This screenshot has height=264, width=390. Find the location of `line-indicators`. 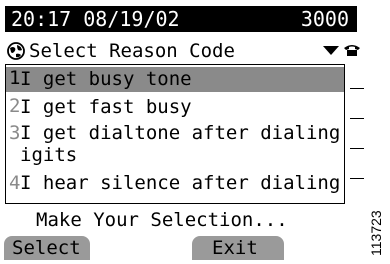

line-indicators is located at coordinates (357, 134).